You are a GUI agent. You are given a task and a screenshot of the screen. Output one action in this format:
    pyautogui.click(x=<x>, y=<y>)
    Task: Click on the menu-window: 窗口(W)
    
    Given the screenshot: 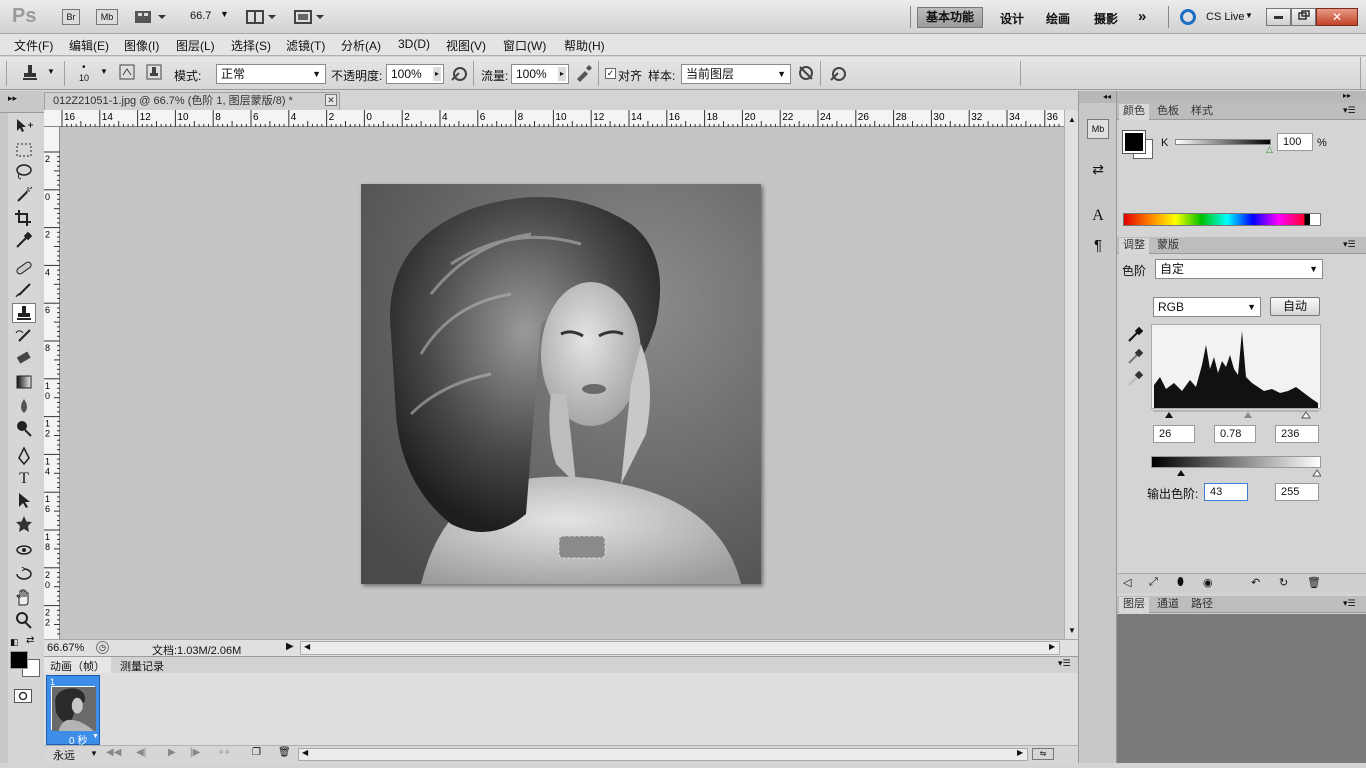 What is the action you would take?
    pyautogui.click(x=524, y=45)
    